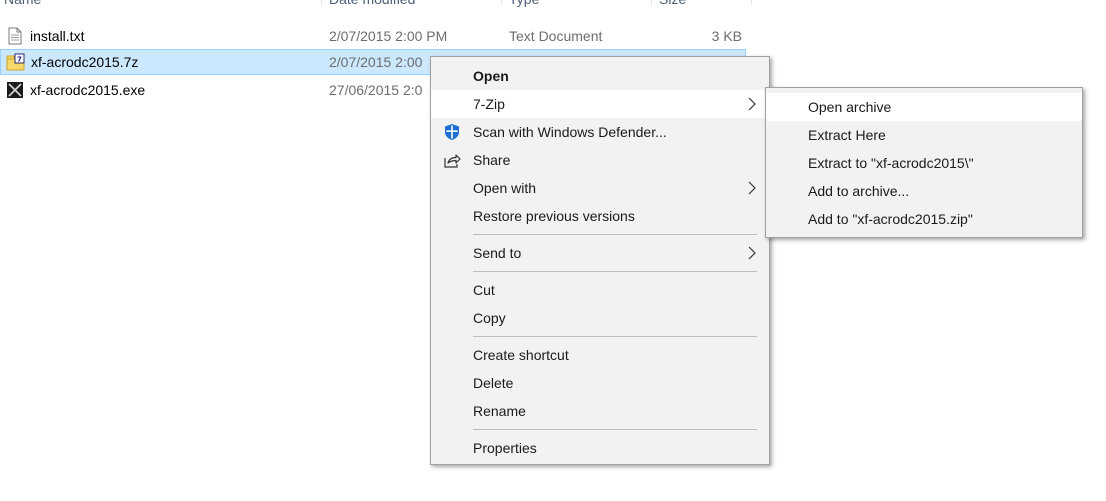 The height and width of the screenshot is (501, 1106). I want to click on menu-item-label: Share, so click(492, 160).